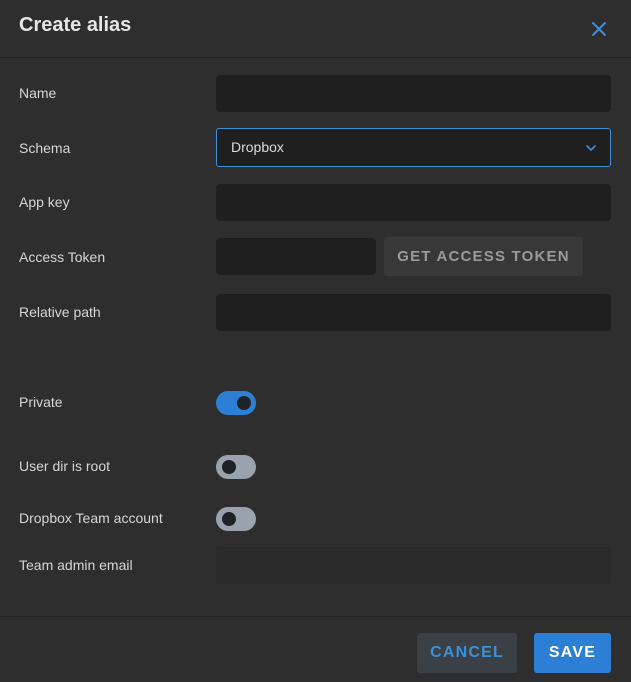 The height and width of the screenshot is (682, 631). What do you see at coordinates (257, 147) in the screenshot?
I see `schema-selected-value: Dropbox` at bounding box center [257, 147].